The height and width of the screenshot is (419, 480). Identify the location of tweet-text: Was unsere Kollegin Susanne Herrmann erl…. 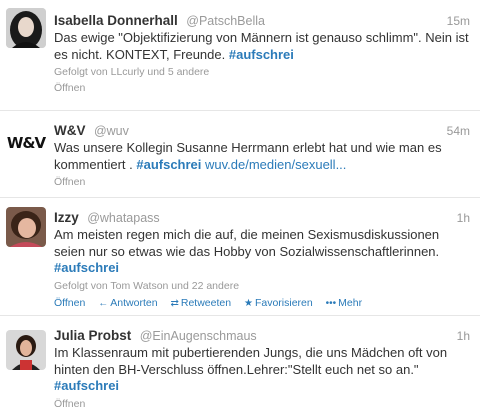
(262, 156).